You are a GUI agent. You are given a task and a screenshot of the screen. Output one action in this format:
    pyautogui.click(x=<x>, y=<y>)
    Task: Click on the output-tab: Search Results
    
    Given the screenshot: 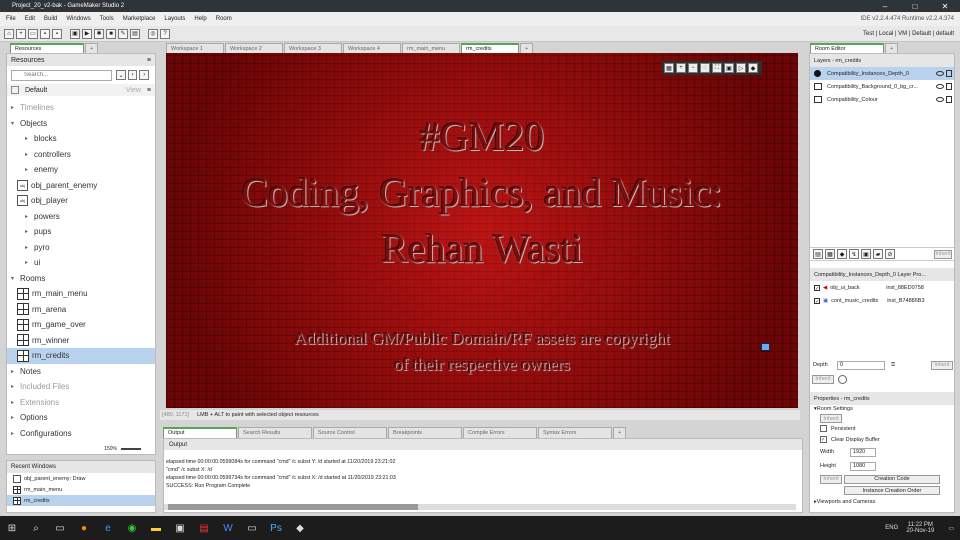 What is the action you would take?
    pyautogui.click(x=275, y=432)
    